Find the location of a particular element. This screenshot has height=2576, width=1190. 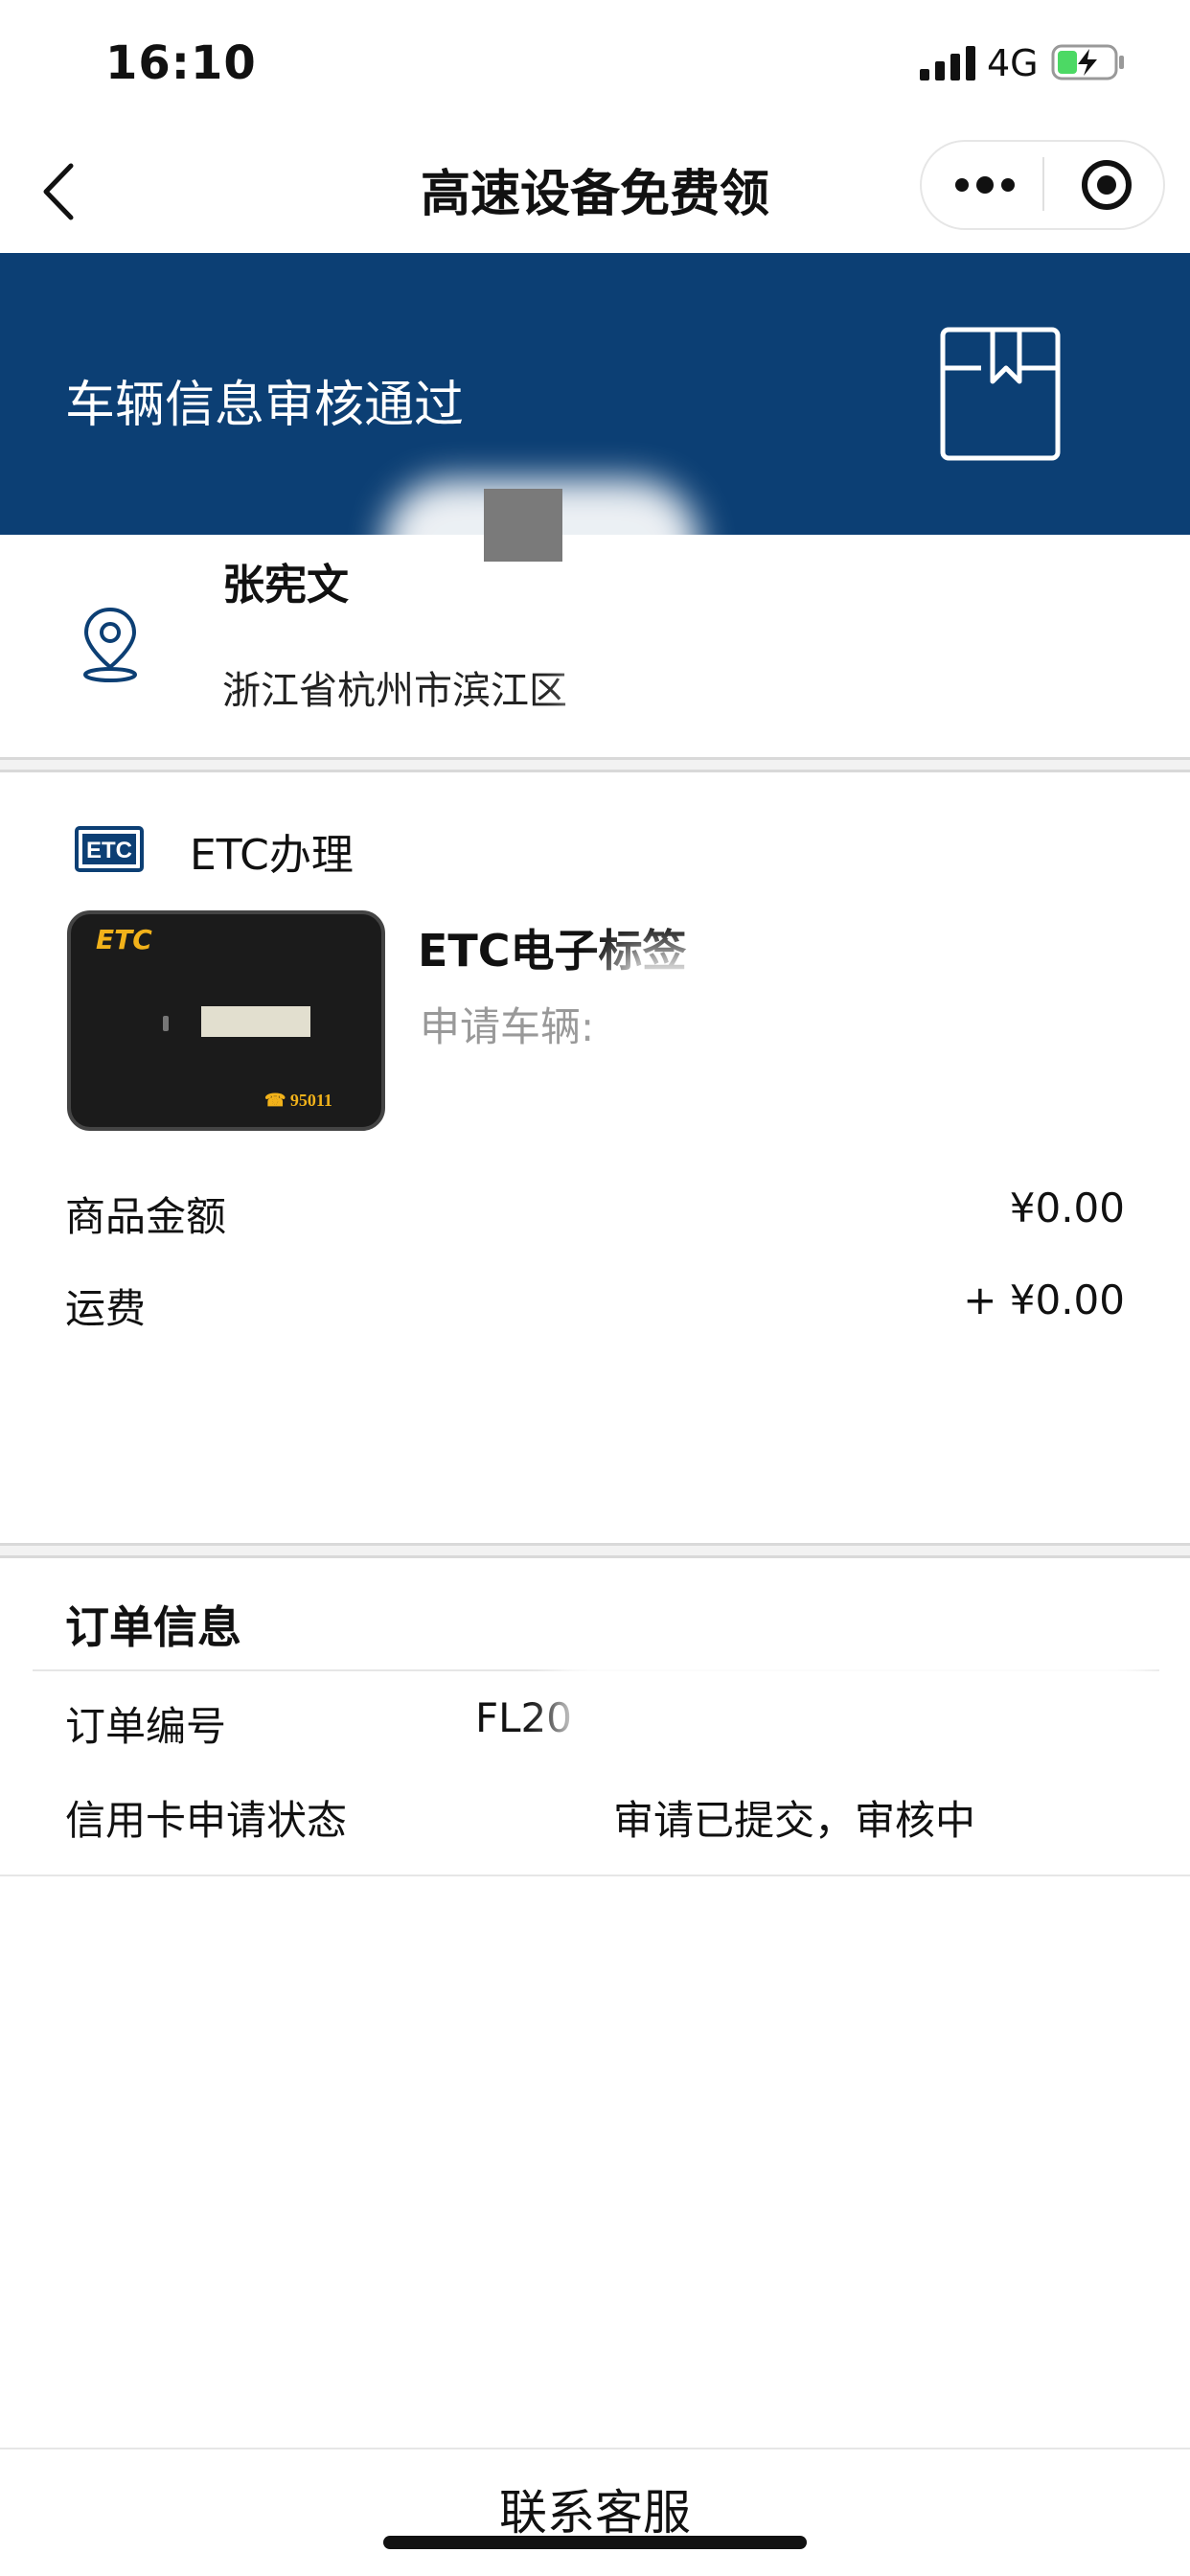

shipping-label: 运费 is located at coordinates (106, 1308).